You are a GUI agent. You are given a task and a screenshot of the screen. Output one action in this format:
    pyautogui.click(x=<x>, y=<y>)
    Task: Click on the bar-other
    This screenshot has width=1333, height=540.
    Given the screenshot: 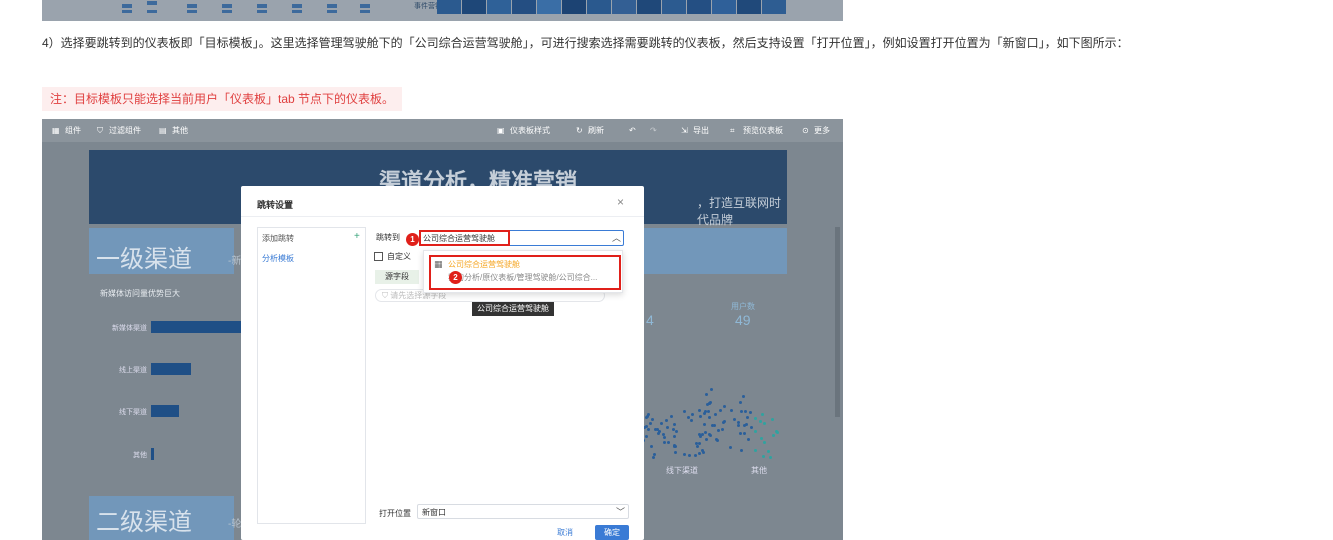 What is the action you would take?
    pyautogui.click(x=152, y=454)
    